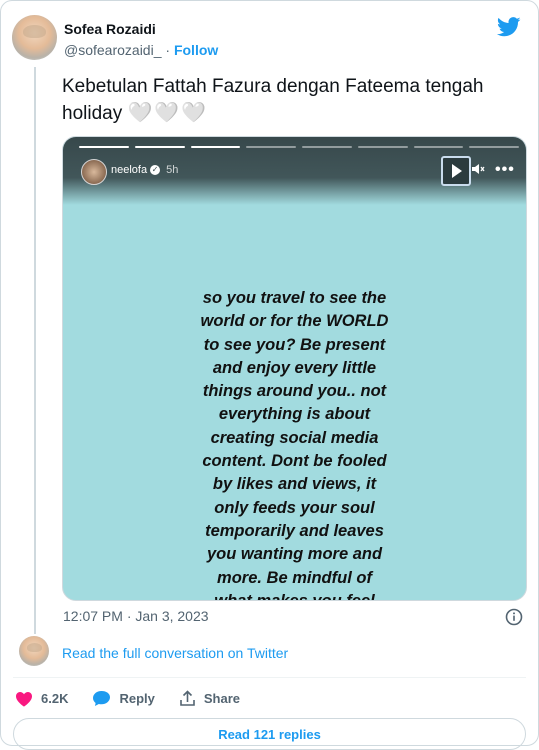 Image resolution: width=539 pixels, height=750 pixels. What do you see at coordinates (129, 170) in the screenshot?
I see `story-username: neelofa` at bounding box center [129, 170].